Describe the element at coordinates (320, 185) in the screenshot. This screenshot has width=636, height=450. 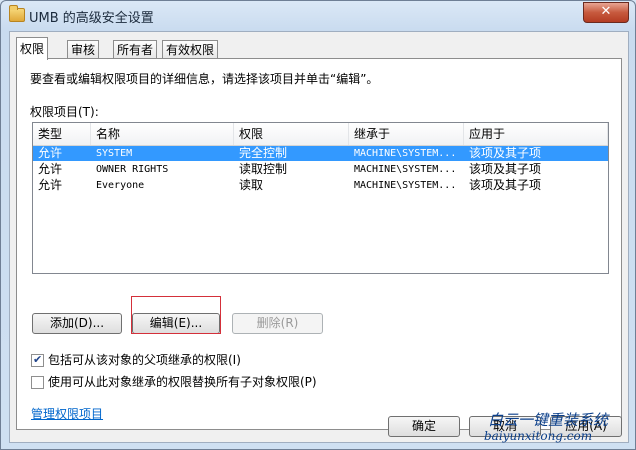
I see `table-row: 允许 Everyone 读取 MACHINE\SYSTEM... 该项及其子项` at that location.